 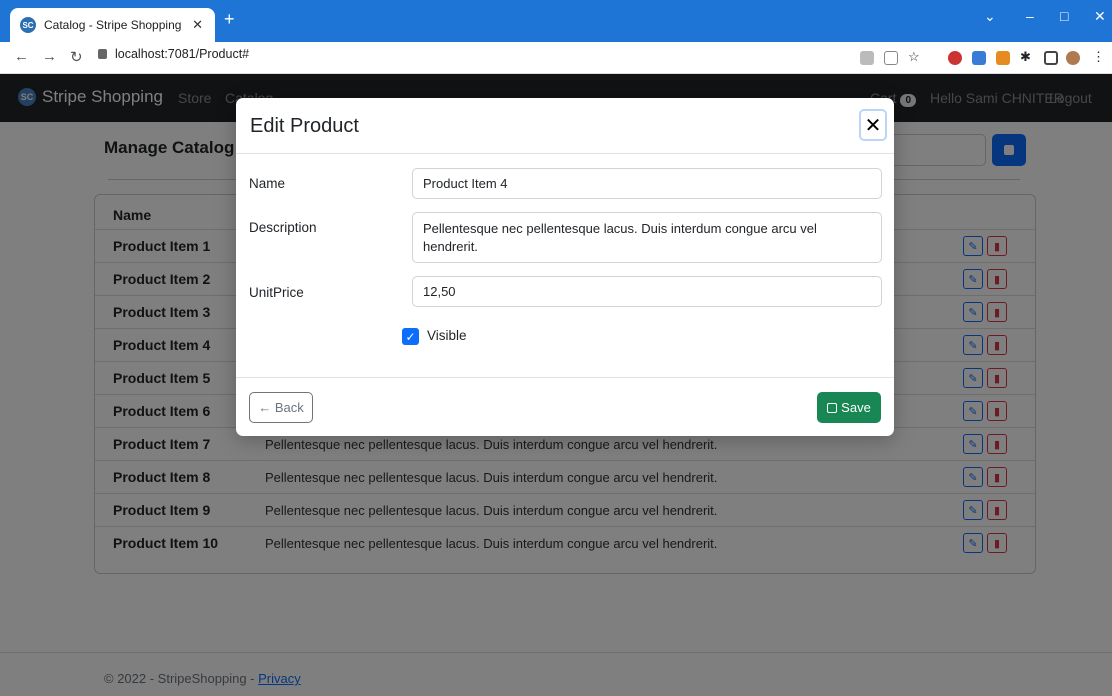 I want to click on bookmark-star-icon: ☆, so click(x=915, y=56).